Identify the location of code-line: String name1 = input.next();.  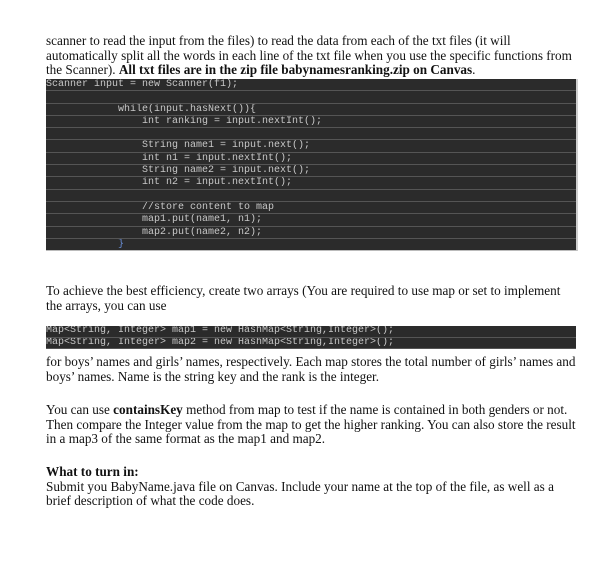
(311, 146).